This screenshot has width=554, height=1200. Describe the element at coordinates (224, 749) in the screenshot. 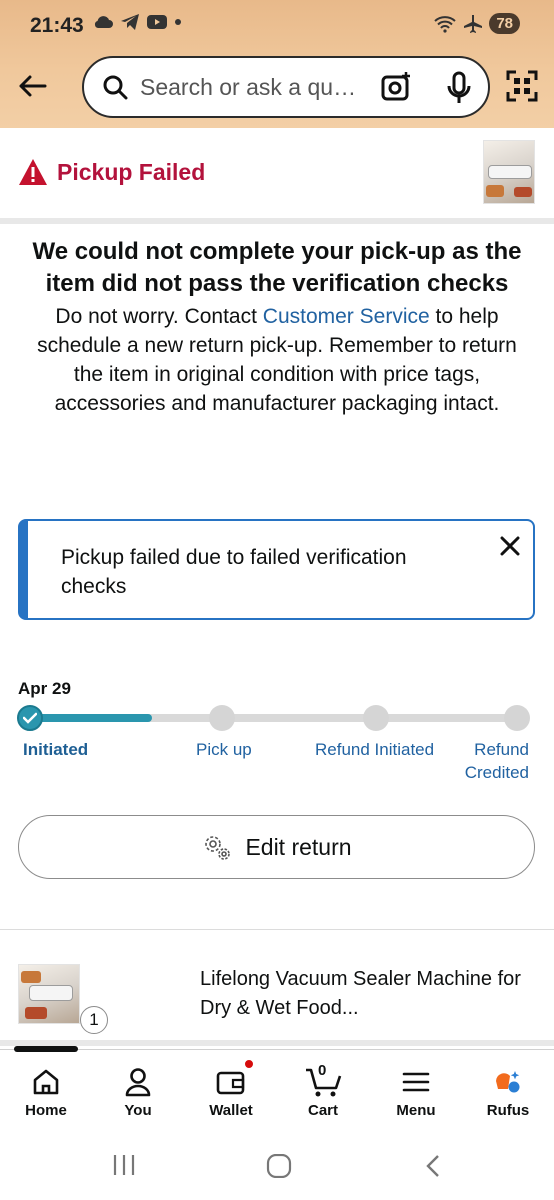

I see `step-label-pickup: Pick up` at that location.